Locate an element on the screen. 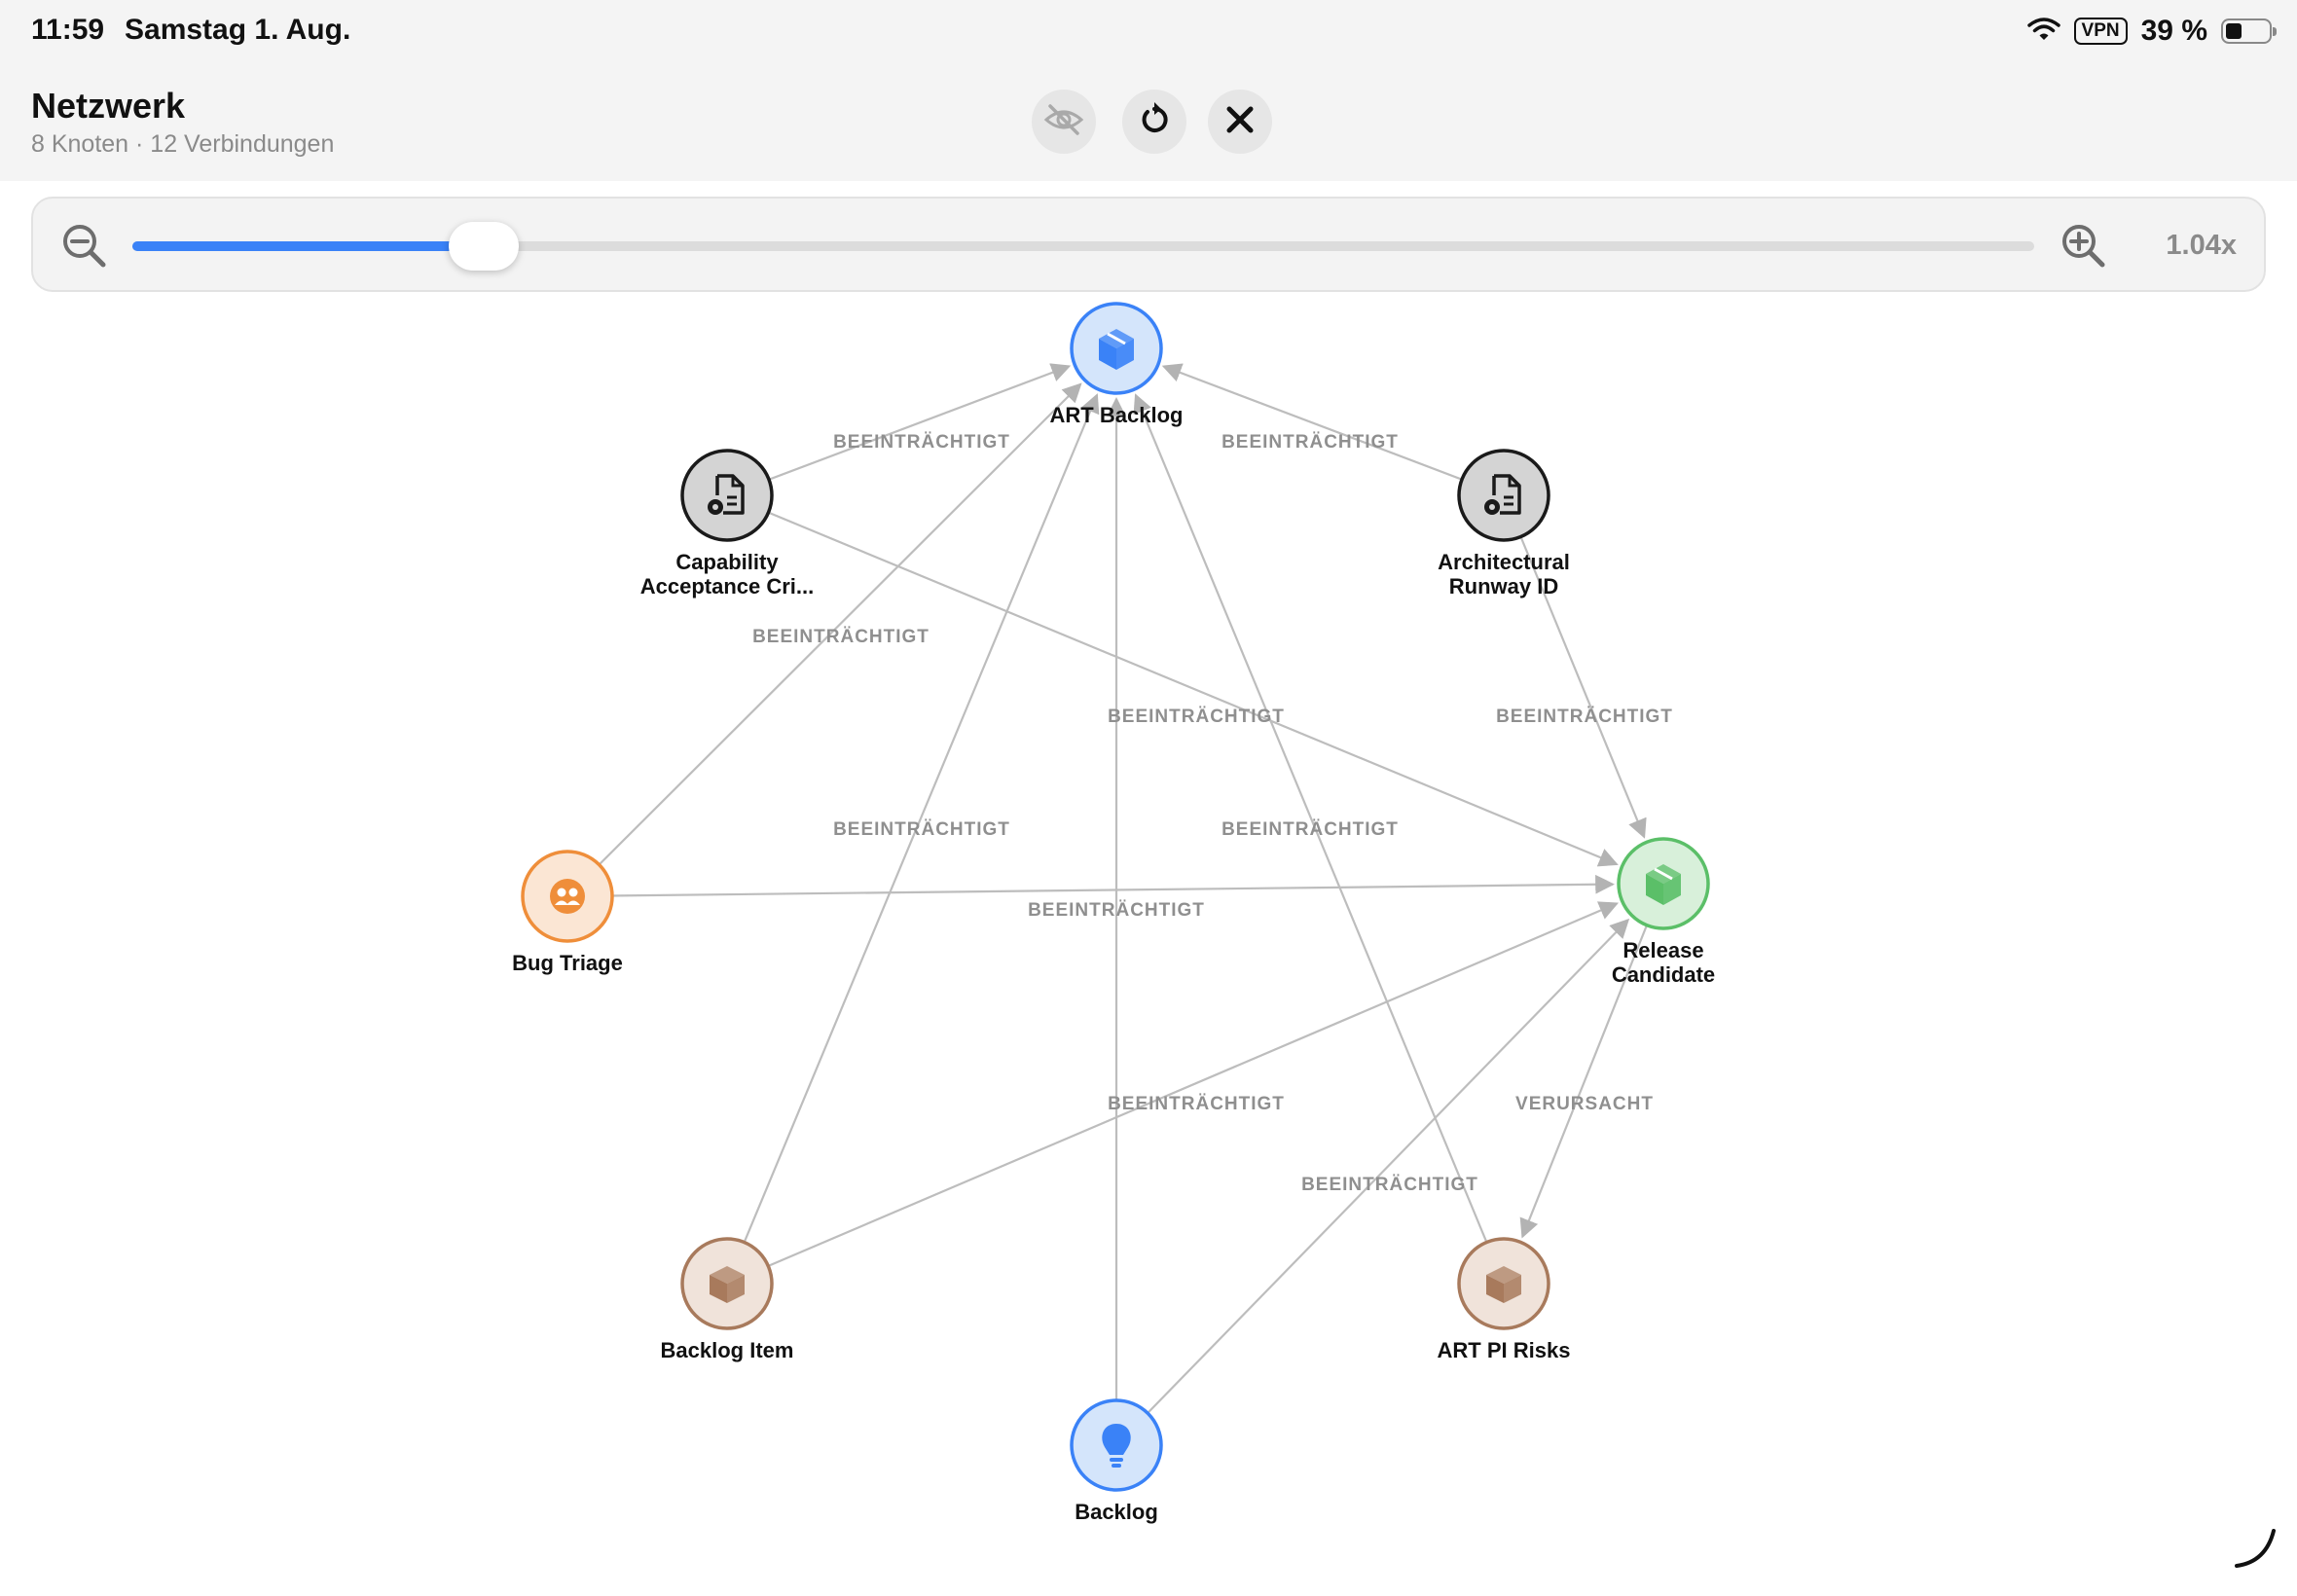  graph-node-release-candidate: ReleaseCandidate is located at coordinates (1663, 912).